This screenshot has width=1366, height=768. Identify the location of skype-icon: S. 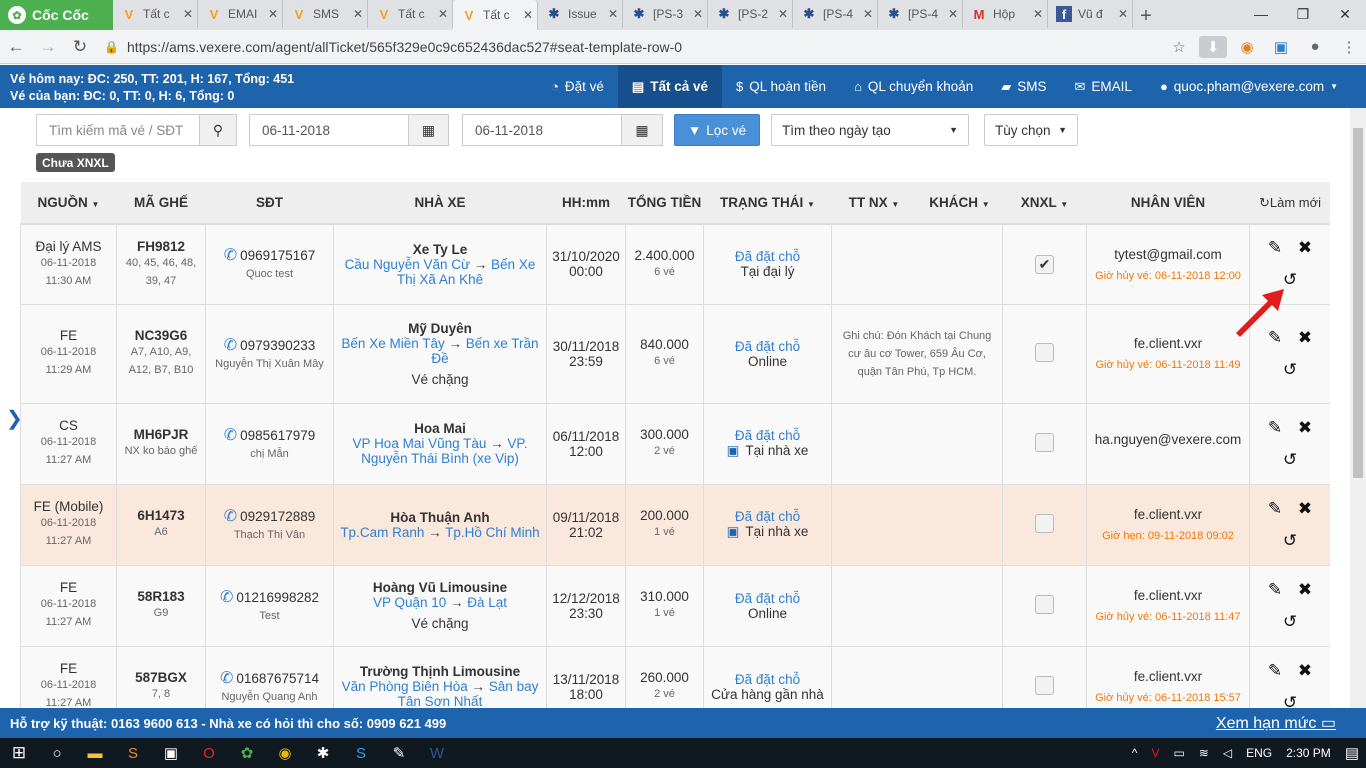
(361, 753).